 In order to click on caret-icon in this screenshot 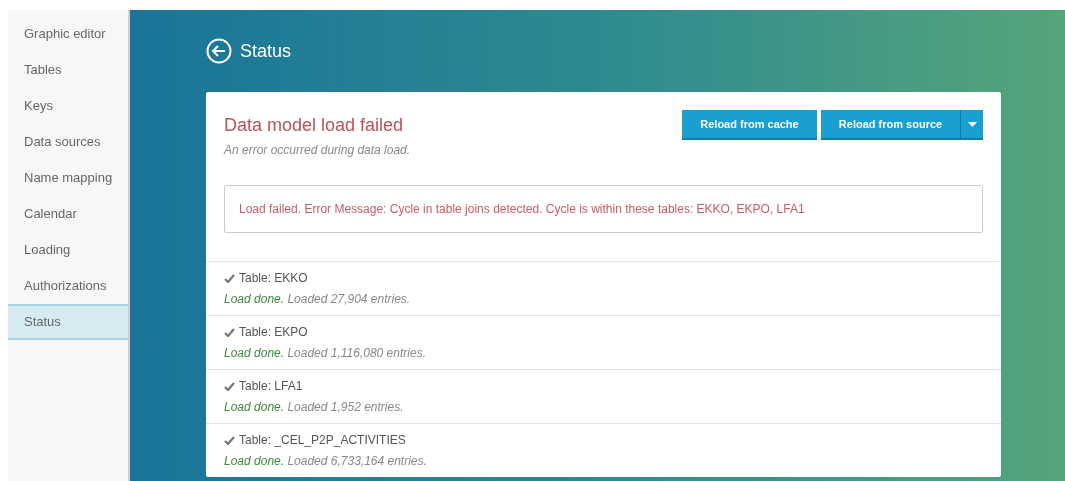, I will do `click(972, 124)`.